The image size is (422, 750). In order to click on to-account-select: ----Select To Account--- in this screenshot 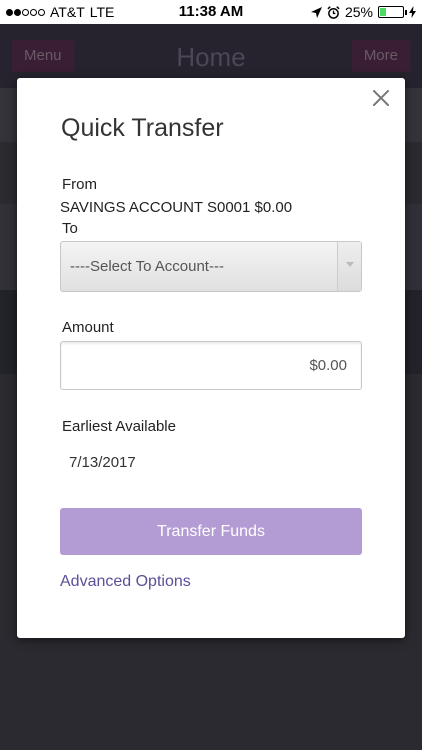, I will do `click(211, 266)`.